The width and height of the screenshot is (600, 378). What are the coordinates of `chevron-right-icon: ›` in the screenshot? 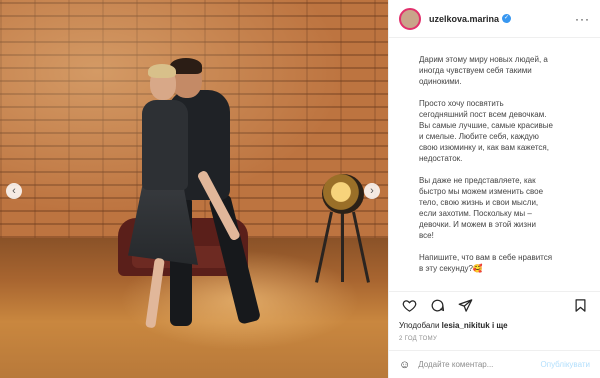 It's located at (372, 191).